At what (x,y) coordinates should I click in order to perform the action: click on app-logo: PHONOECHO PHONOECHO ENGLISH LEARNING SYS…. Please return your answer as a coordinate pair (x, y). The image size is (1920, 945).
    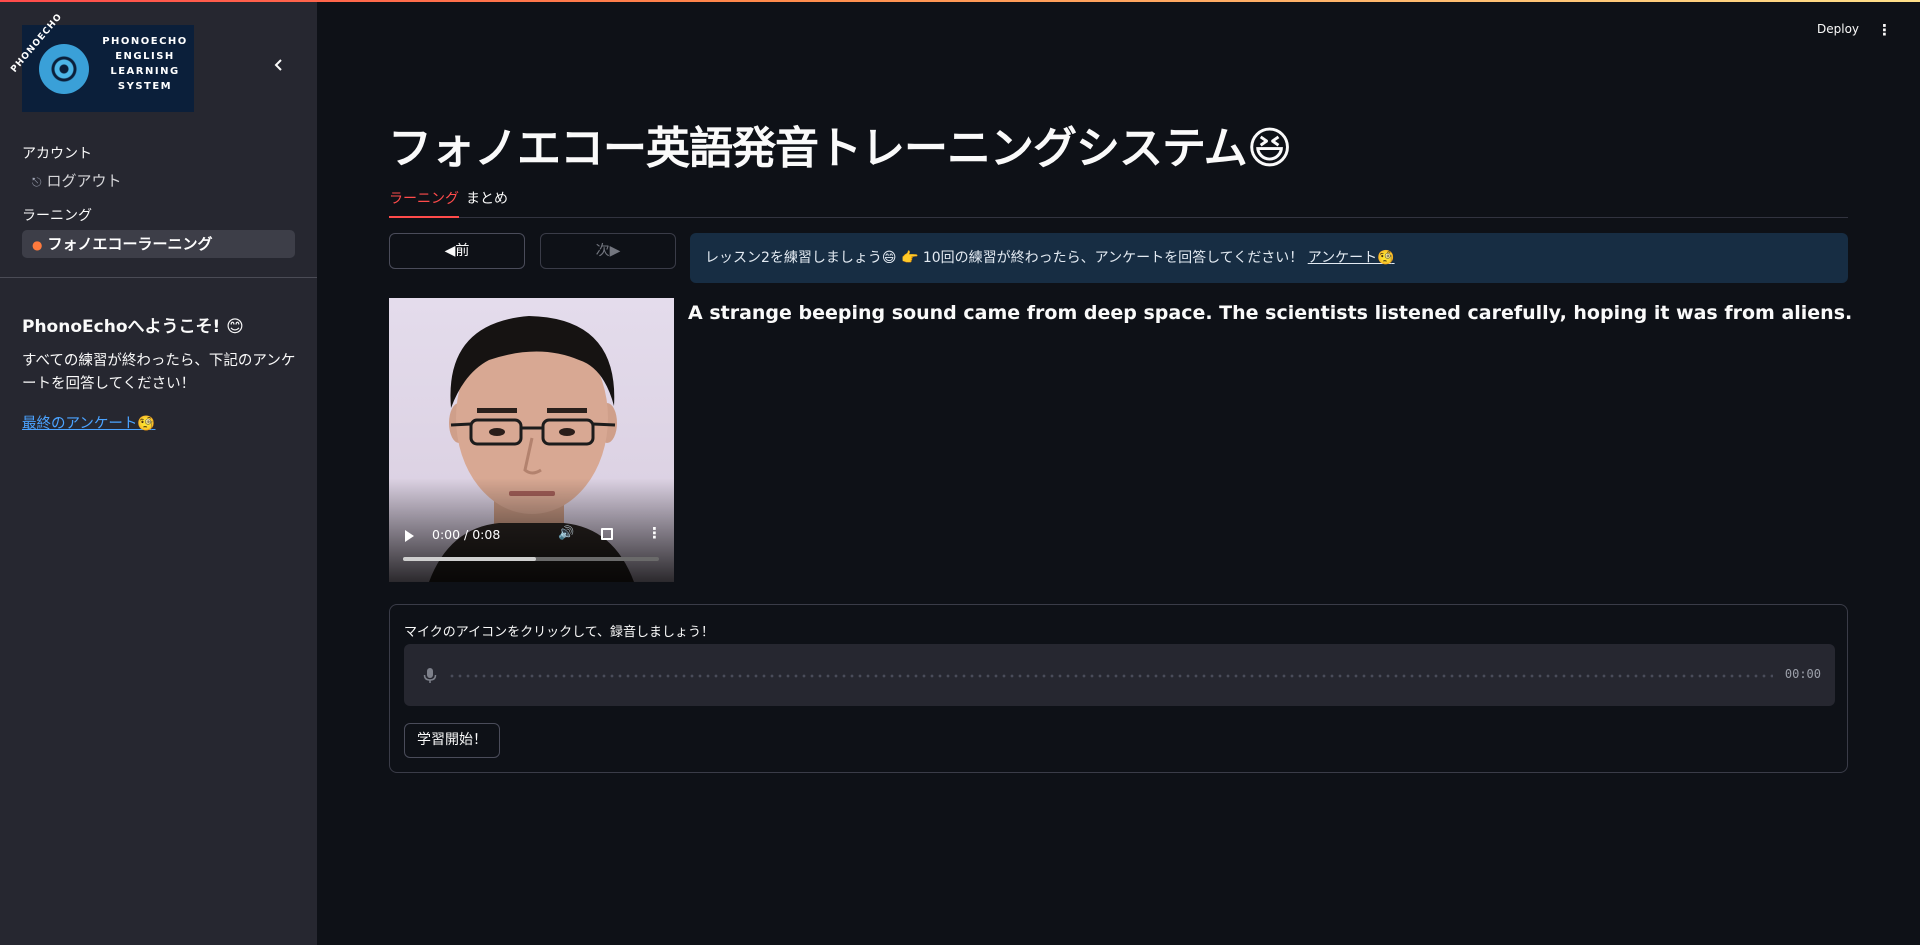
    Looking at the image, I should click on (101, 62).